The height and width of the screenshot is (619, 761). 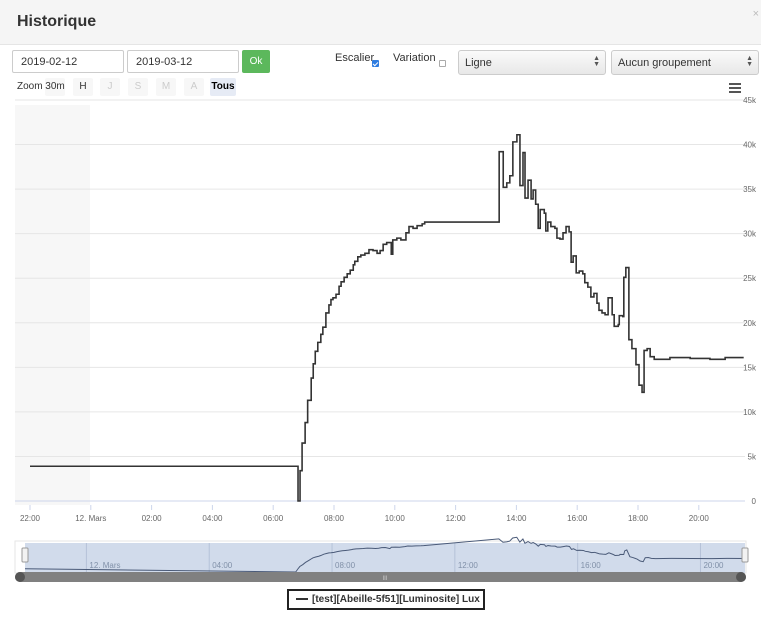 What do you see at coordinates (273, 518) in the screenshot?
I see `x-tick-label: 06:00` at bounding box center [273, 518].